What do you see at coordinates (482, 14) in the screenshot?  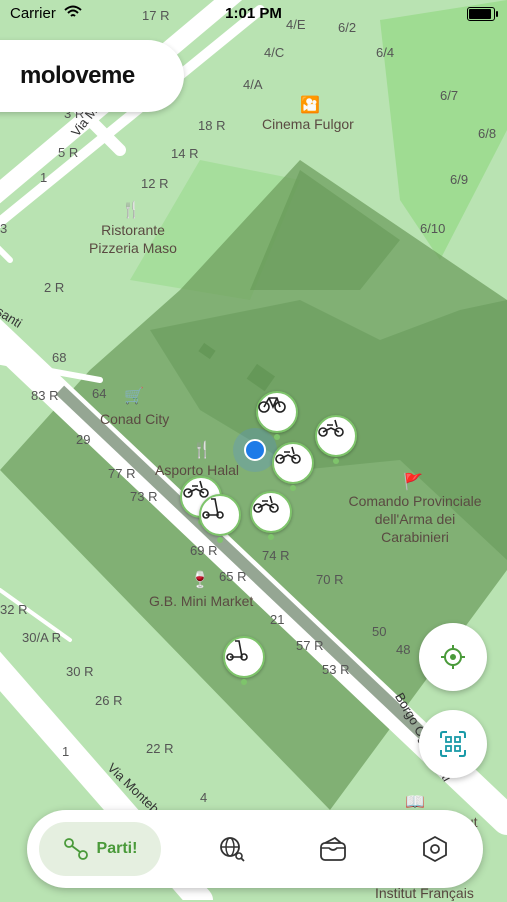 I see `battery-icon` at bounding box center [482, 14].